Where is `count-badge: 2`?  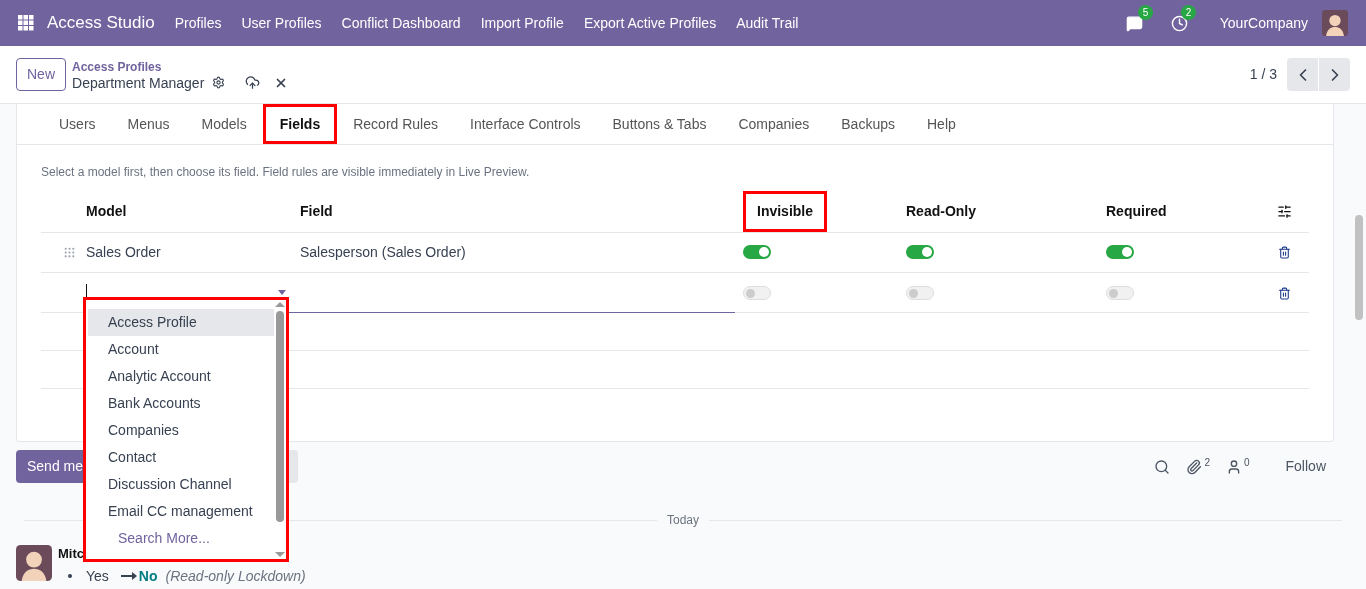 count-badge: 2 is located at coordinates (1188, 12).